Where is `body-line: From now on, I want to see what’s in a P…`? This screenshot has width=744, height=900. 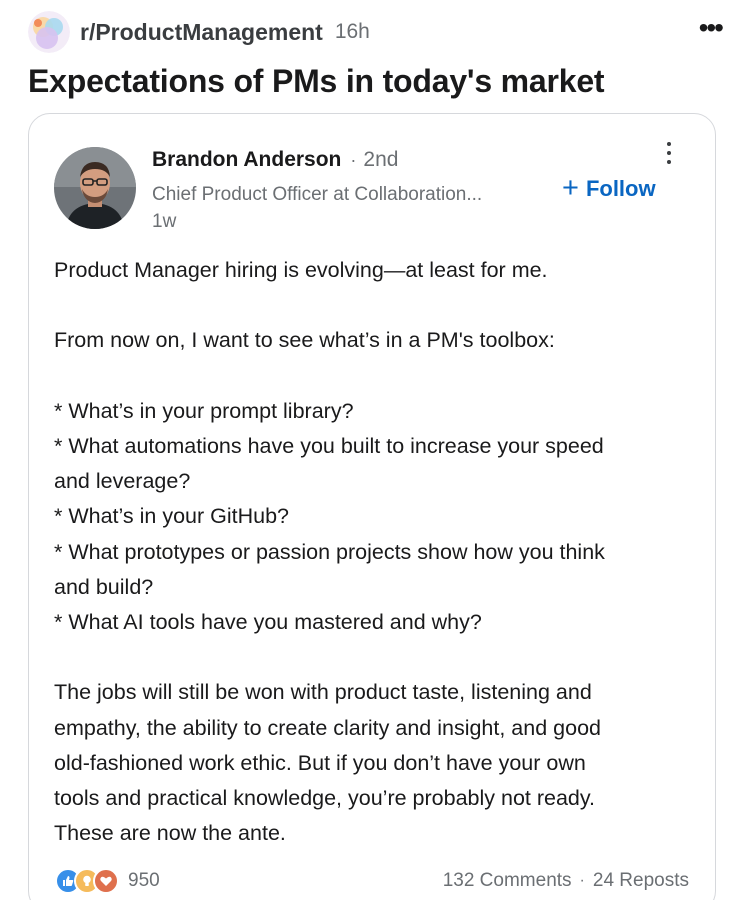 body-line: From now on, I want to see what’s in a P… is located at coordinates (304, 340).